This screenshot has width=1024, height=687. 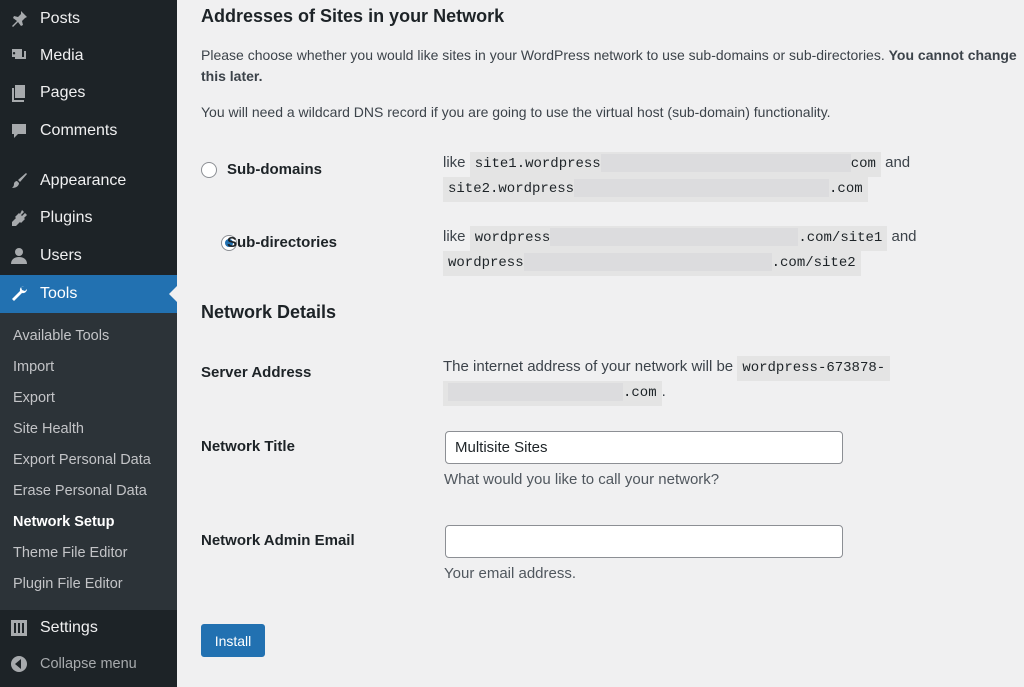 What do you see at coordinates (511, 189) in the screenshot?
I see `subdomains-code-2-start: site2.wordpress` at bounding box center [511, 189].